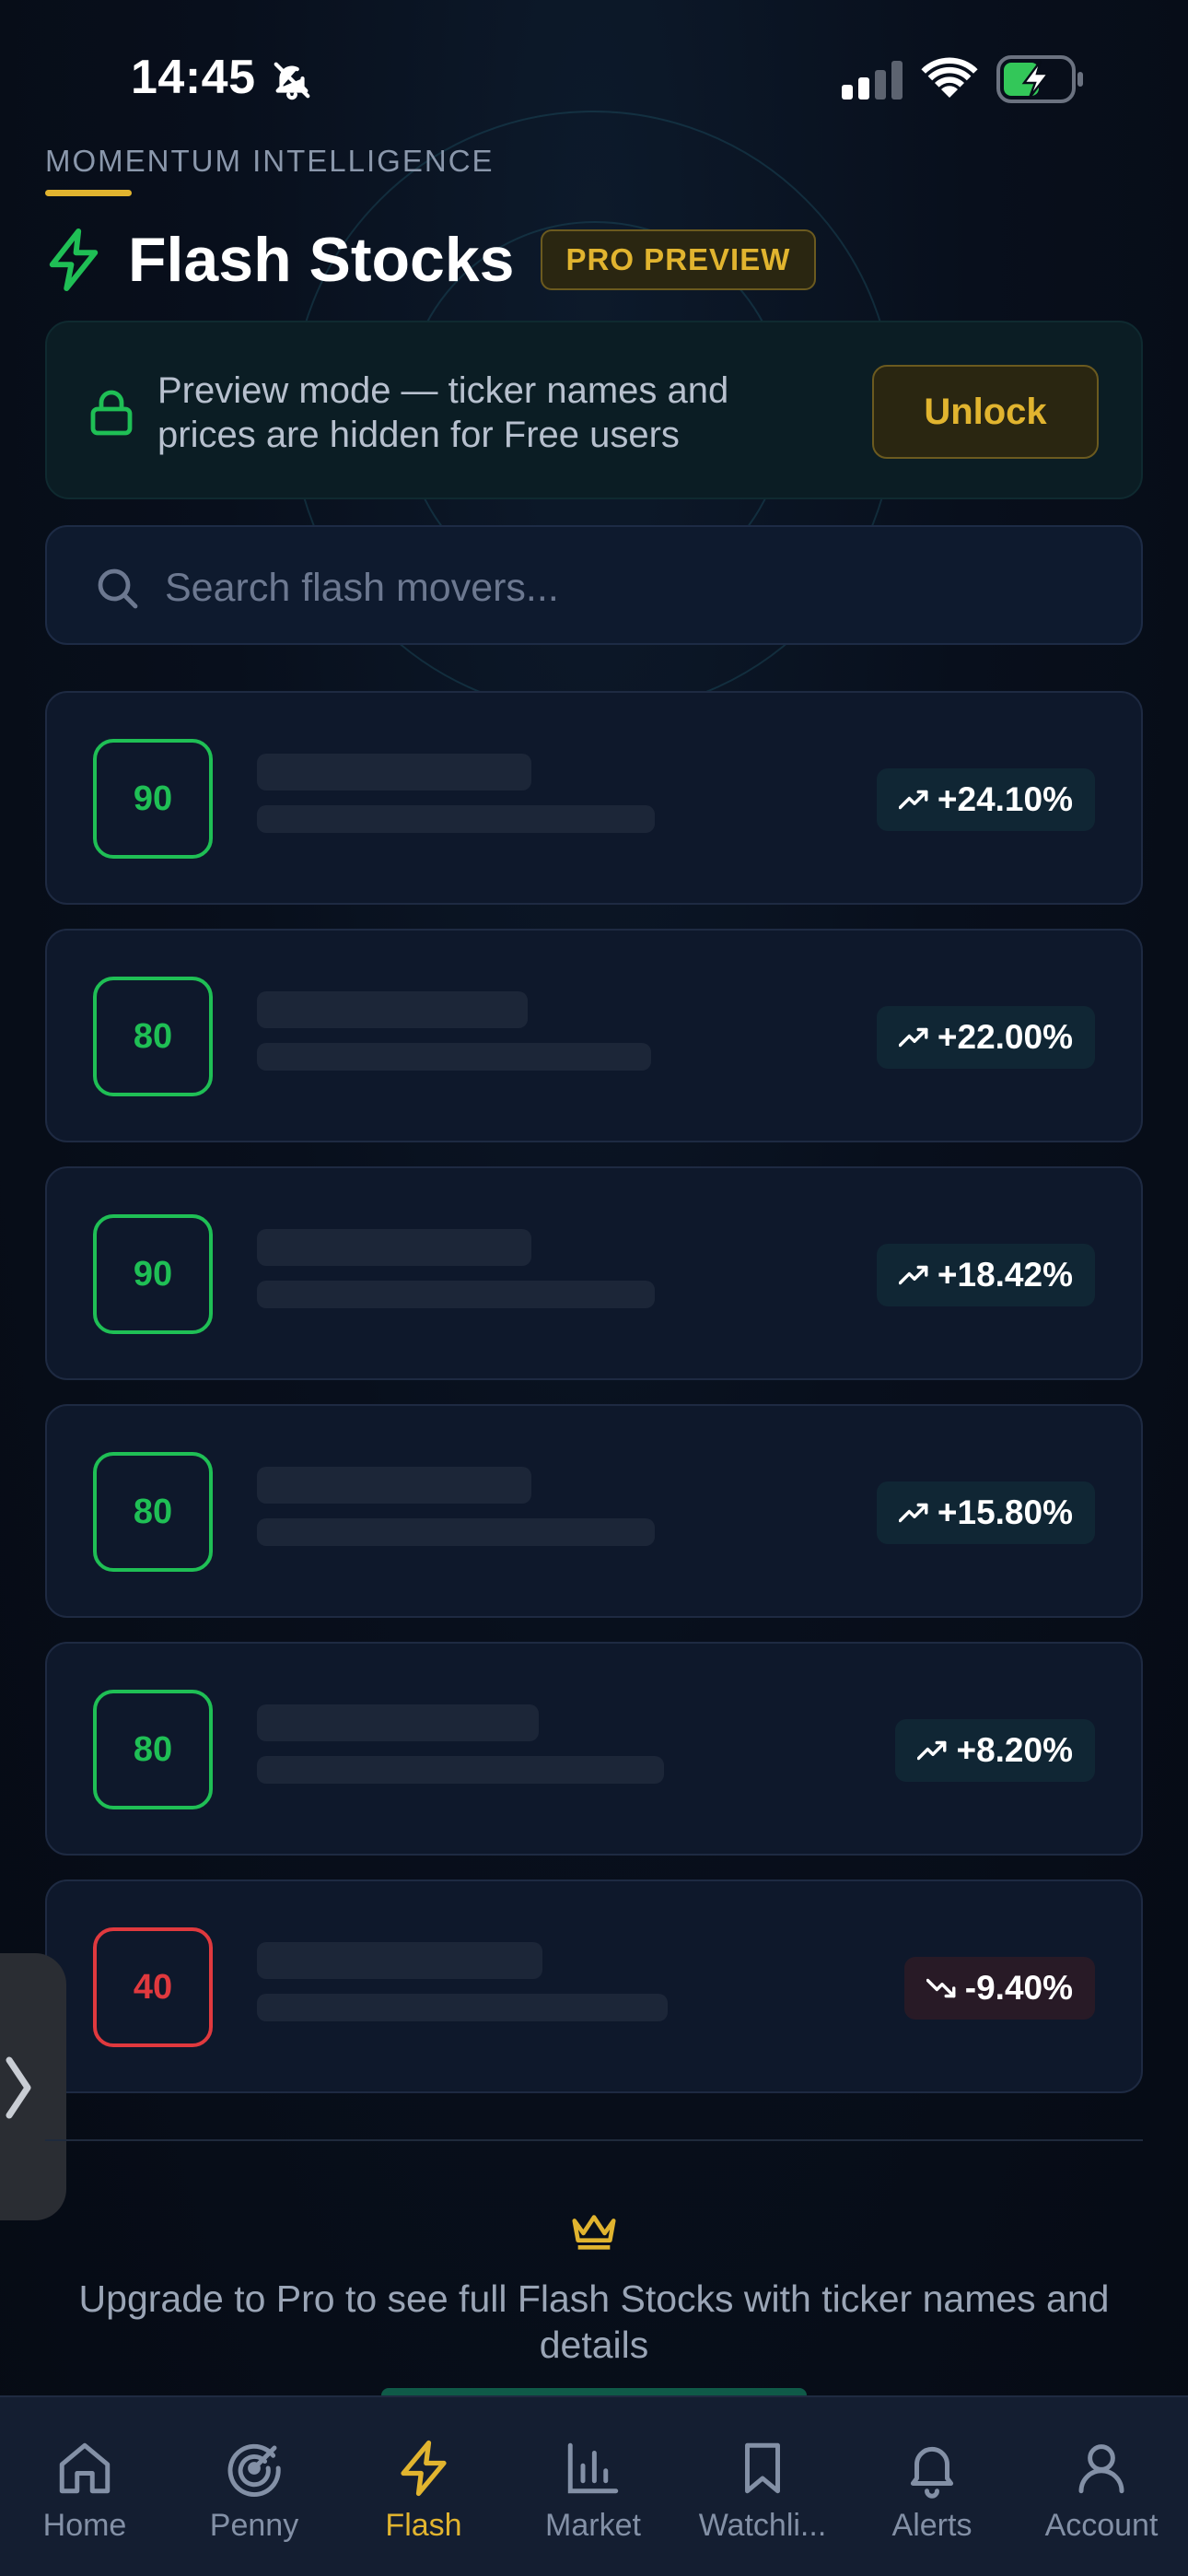  I want to click on change-badge: +18.42%, so click(985, 1275).